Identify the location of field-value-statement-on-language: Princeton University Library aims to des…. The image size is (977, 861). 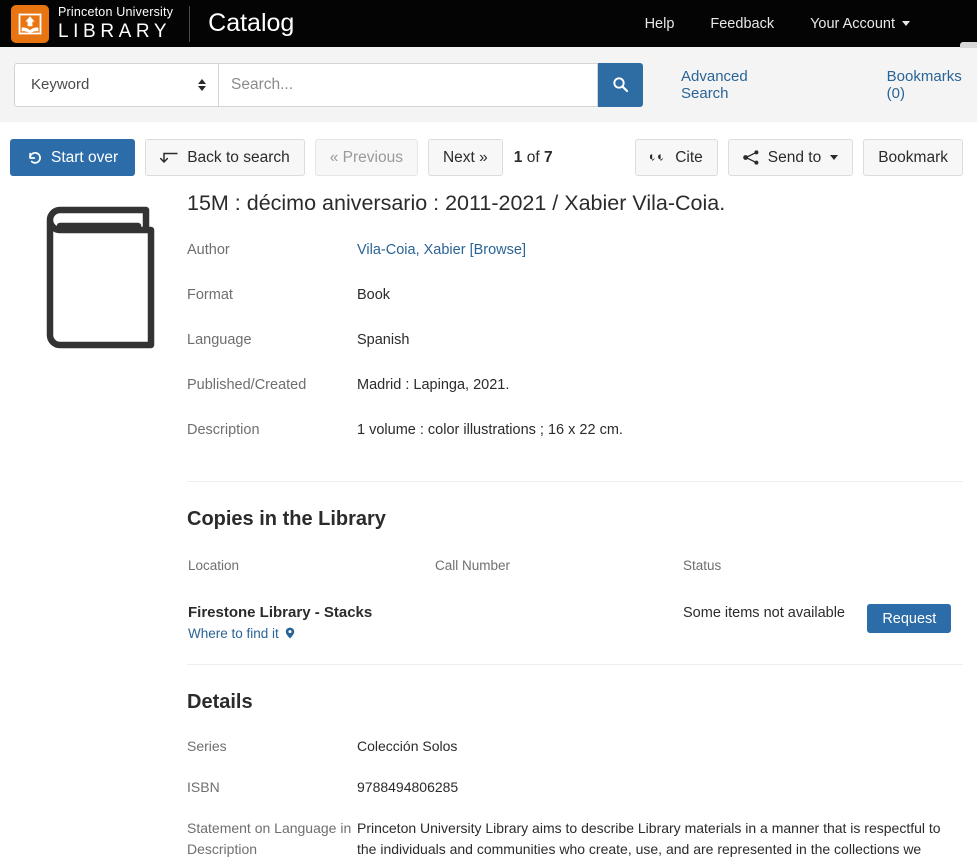
(660, 839).